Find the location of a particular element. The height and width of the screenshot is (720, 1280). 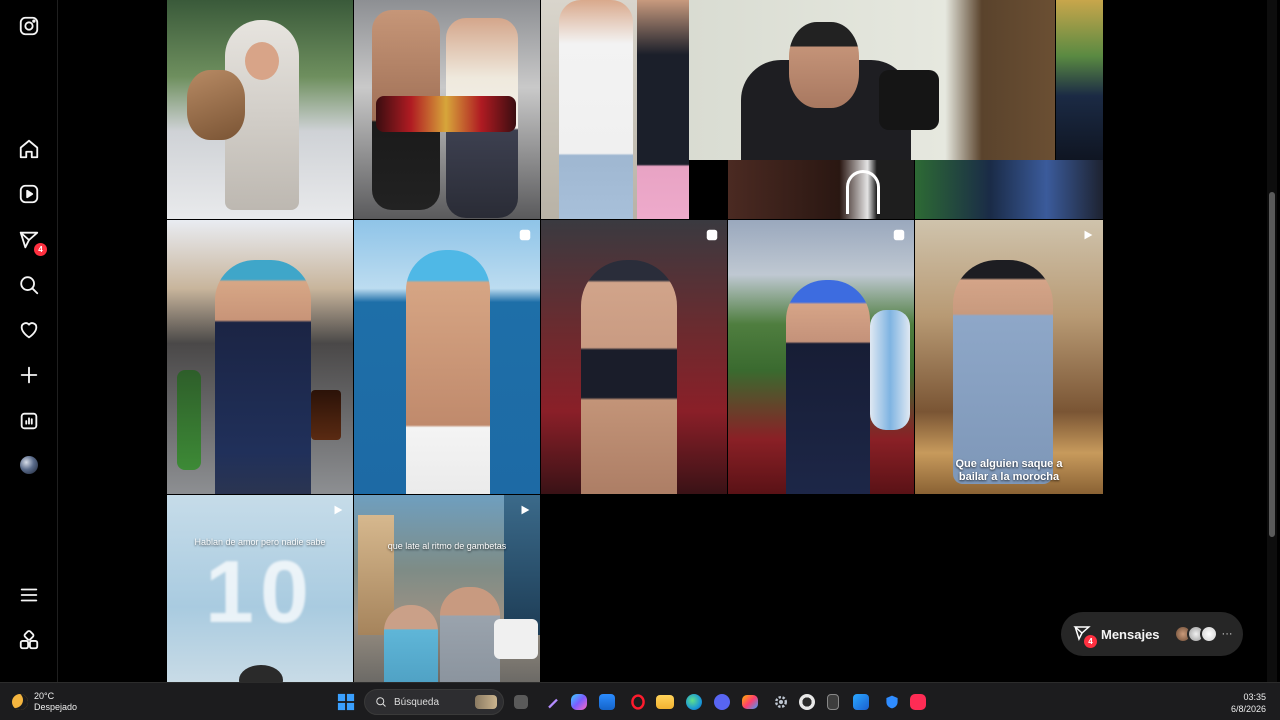

messages-drawer-button: 4 Mensajes ··· is located at coordinates (1152, 634).